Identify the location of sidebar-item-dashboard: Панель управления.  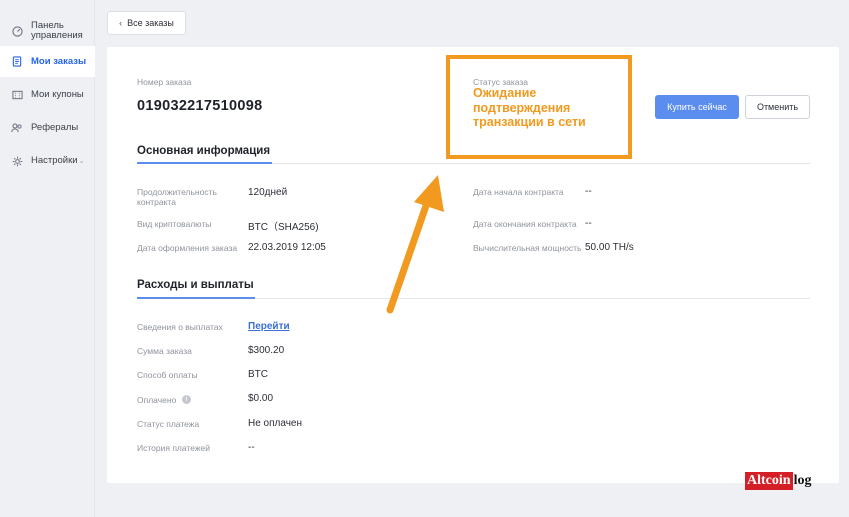
(47, 31).